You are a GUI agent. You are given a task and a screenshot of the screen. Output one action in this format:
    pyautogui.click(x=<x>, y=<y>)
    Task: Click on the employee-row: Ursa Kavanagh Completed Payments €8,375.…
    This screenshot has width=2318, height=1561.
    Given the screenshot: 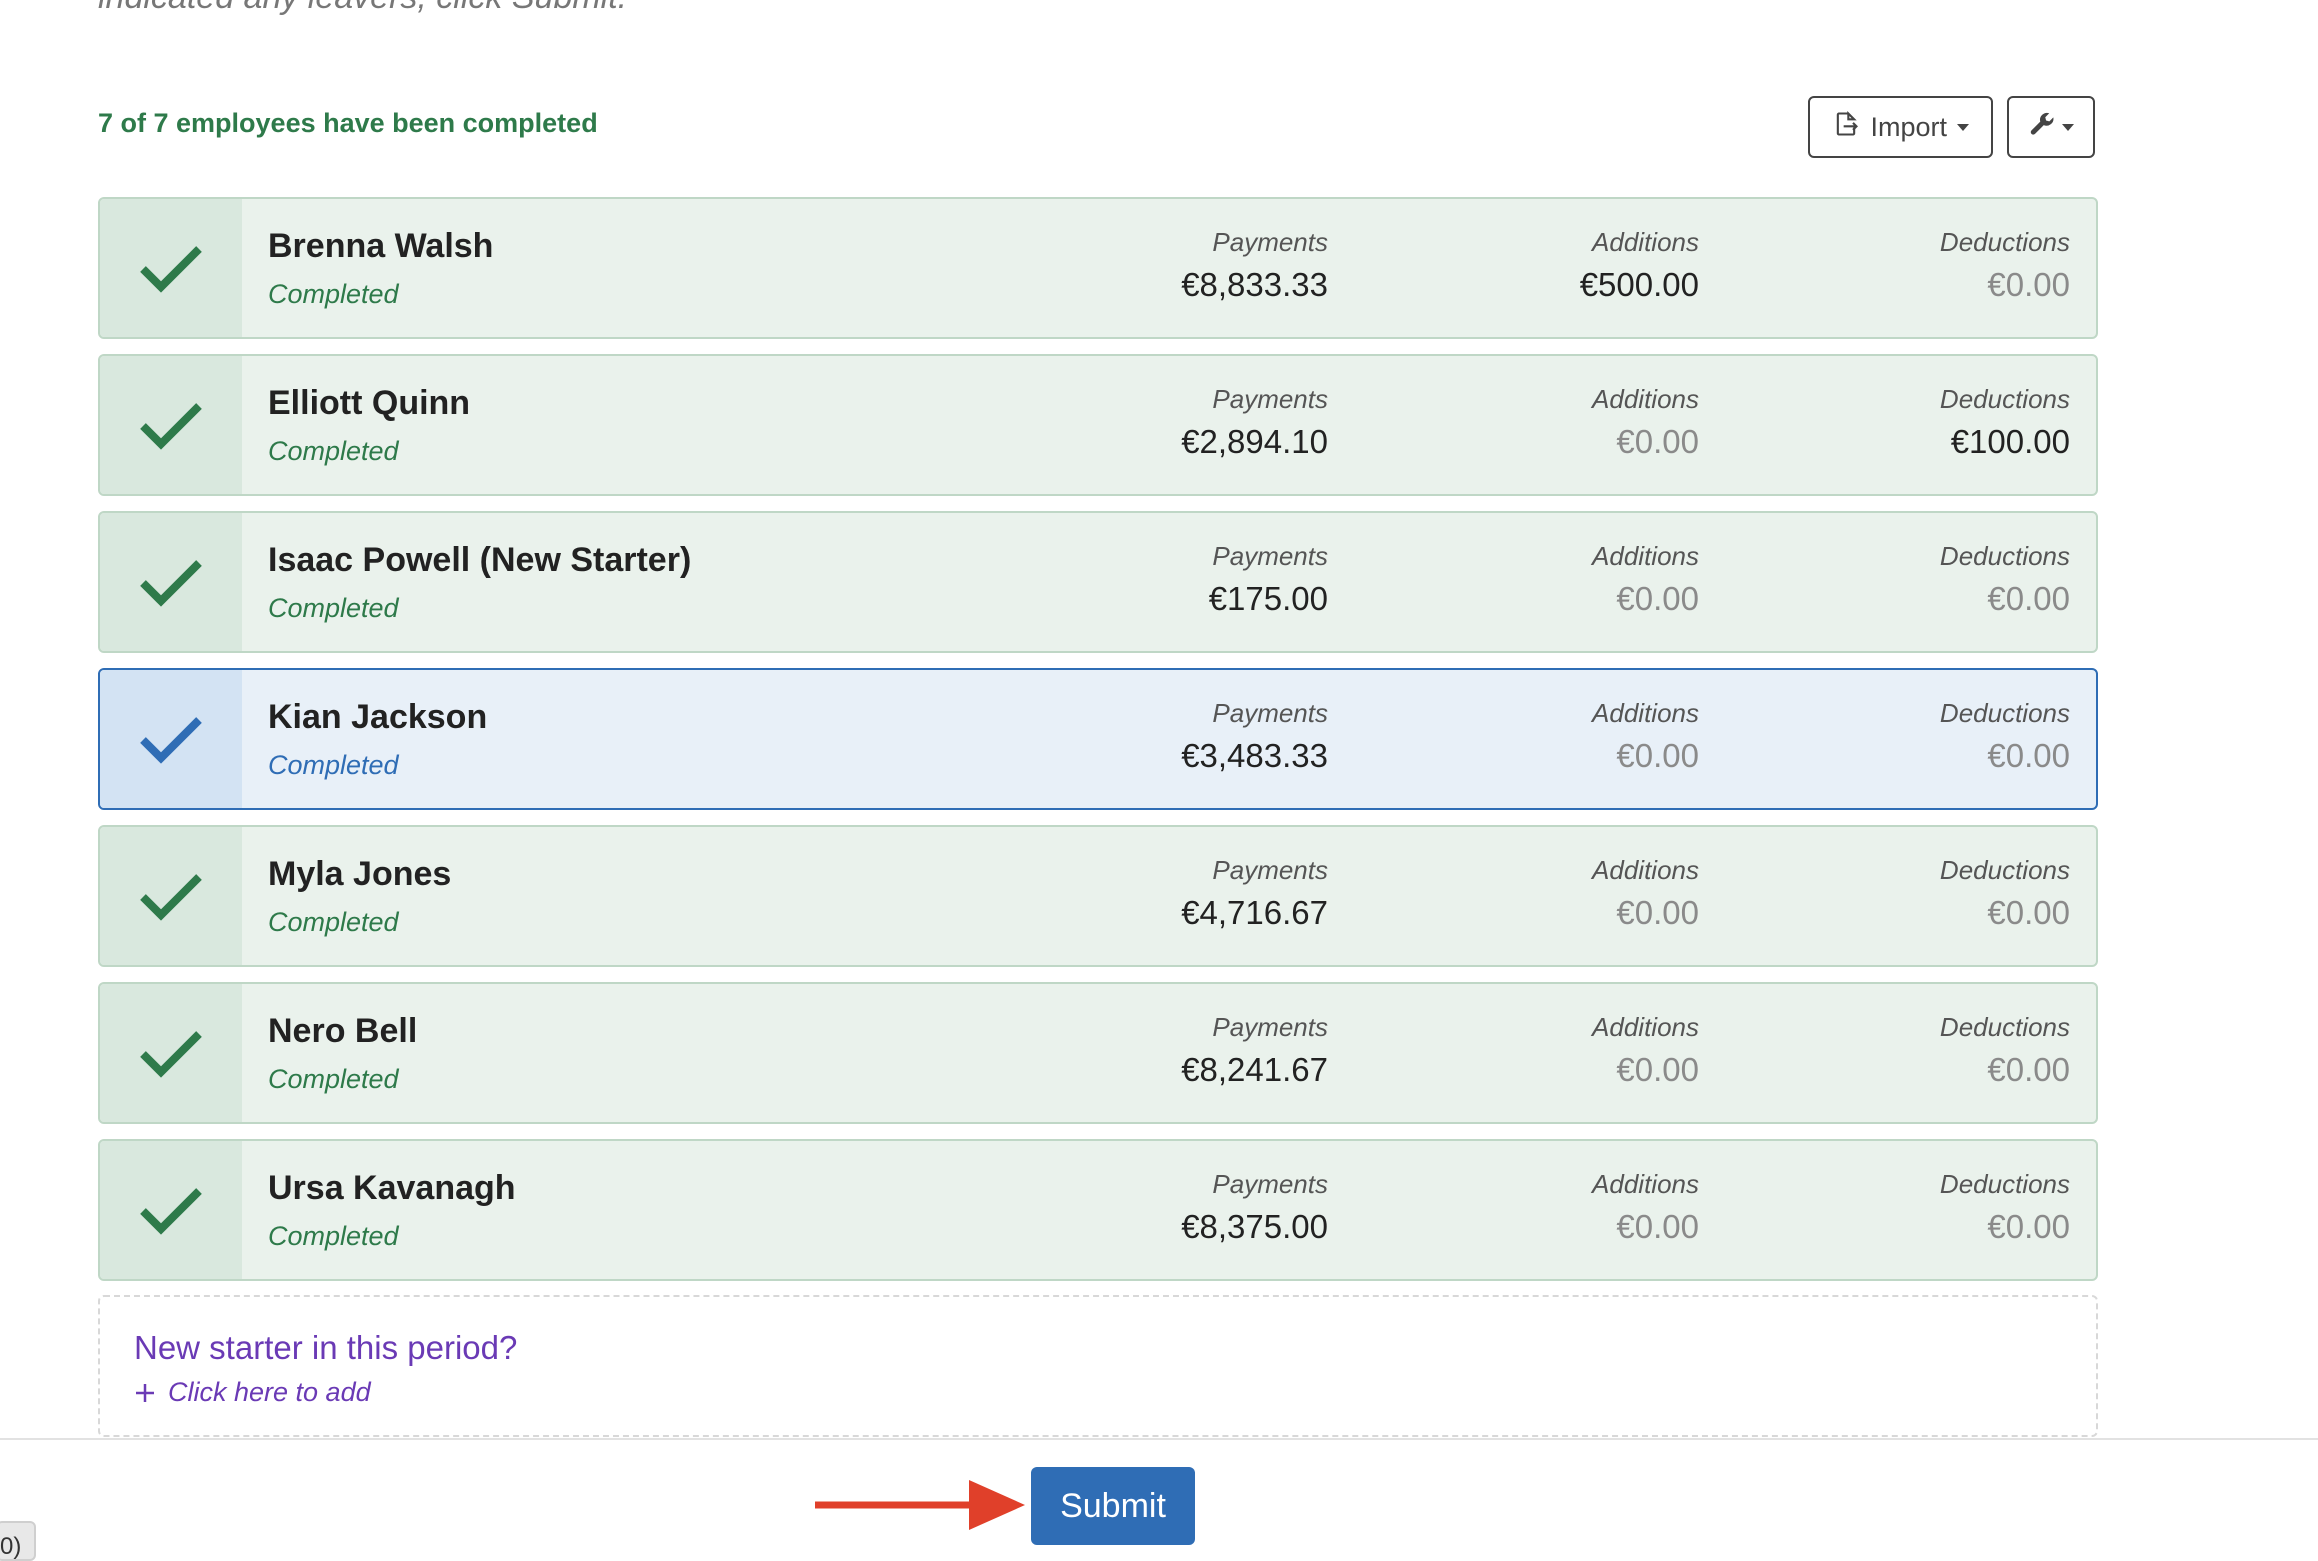 What is the action you would take?
    pyautogui.click(x=1098, y=1210)
    